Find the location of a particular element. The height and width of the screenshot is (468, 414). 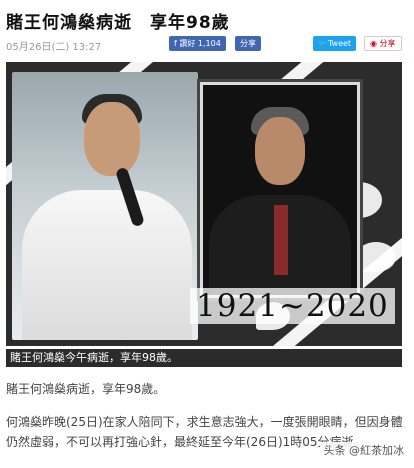

facebook-like-label: 讚好 1,104 is located at coordinates (200, 43).